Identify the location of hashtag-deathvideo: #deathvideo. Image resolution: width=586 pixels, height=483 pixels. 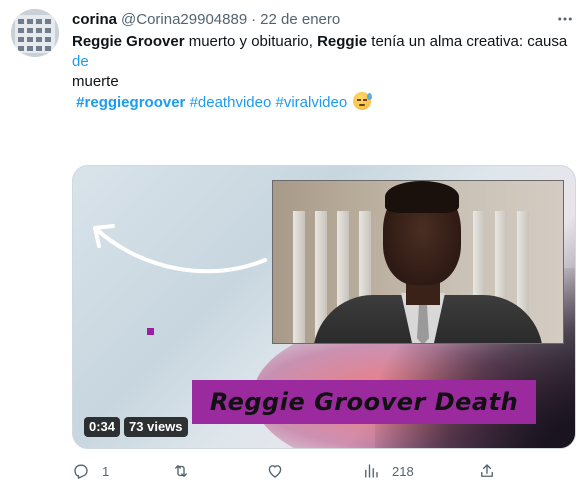
(231, 102).